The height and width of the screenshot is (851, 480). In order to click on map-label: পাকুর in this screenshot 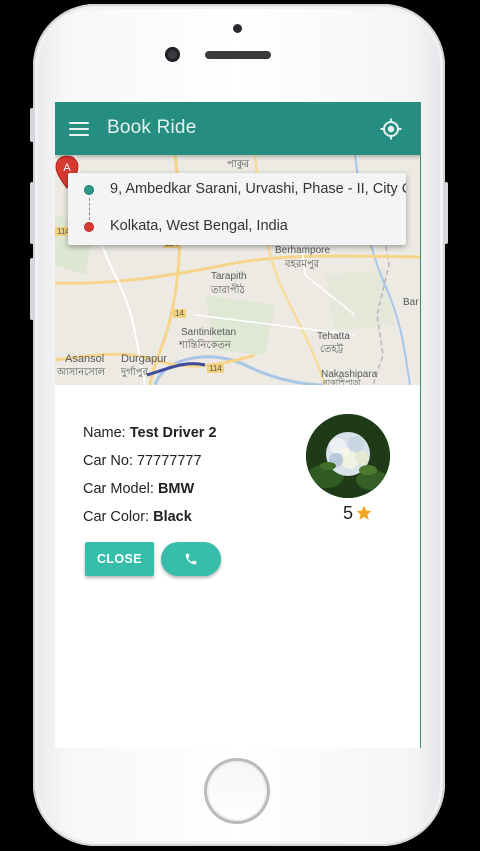, I will do `click(238, 164)`.